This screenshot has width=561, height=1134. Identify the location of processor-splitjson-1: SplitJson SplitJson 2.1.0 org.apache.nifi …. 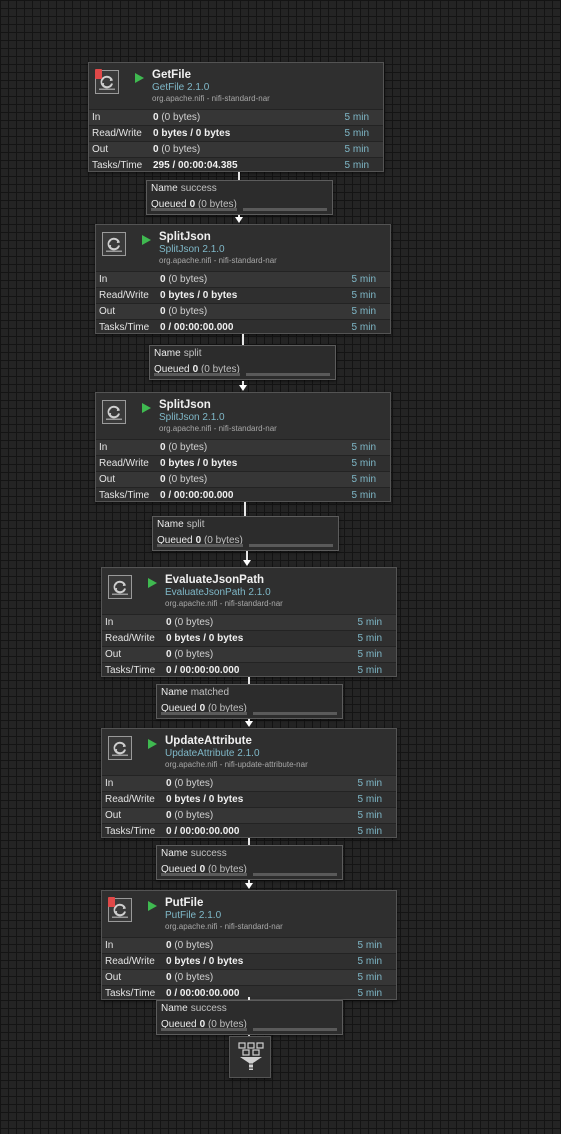
(243, 279).